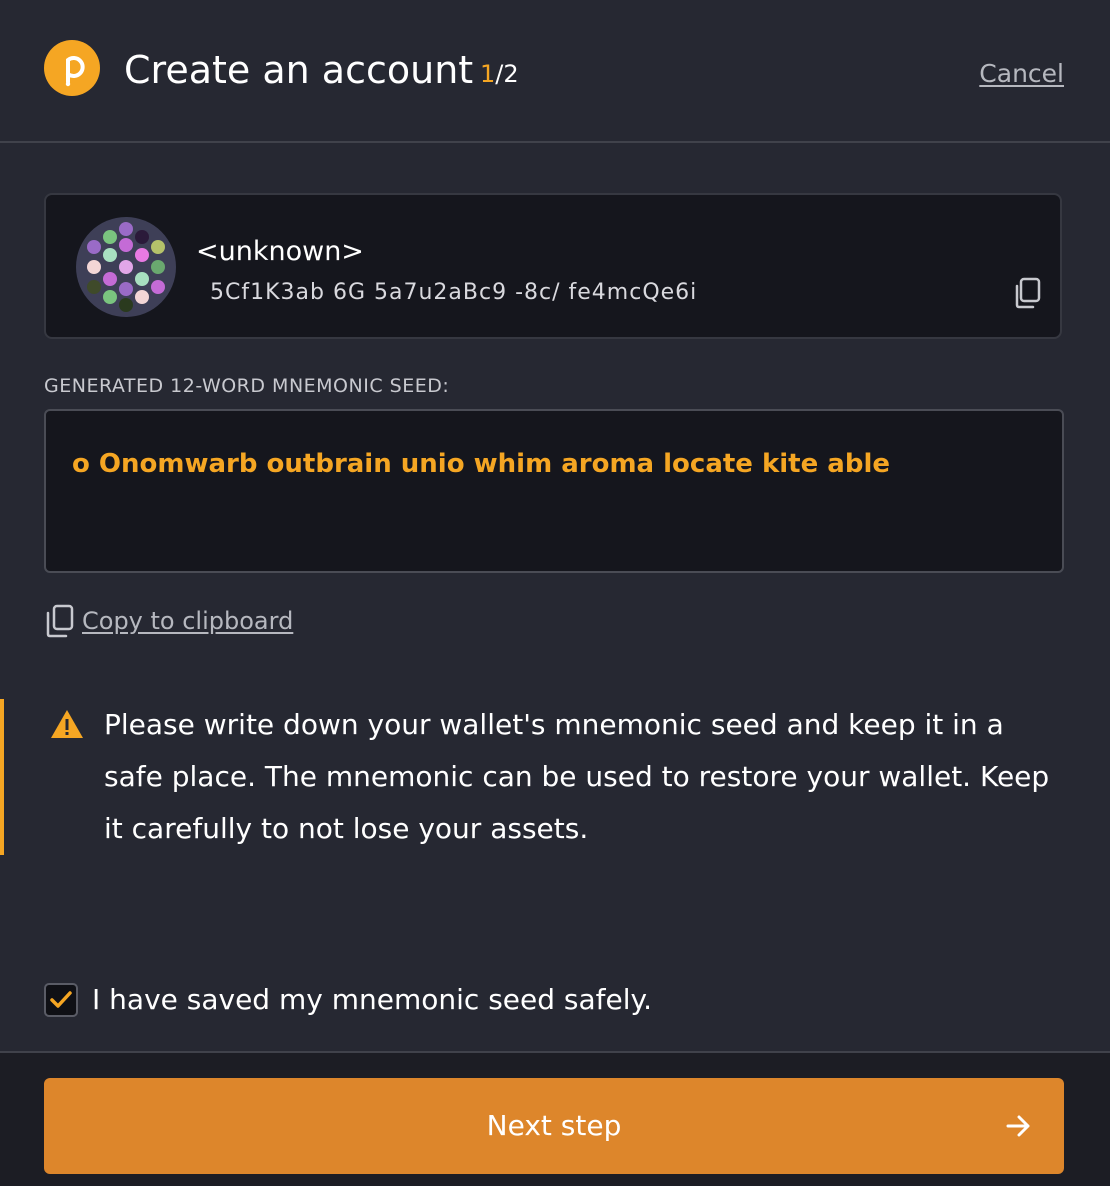 The height and width of the screenshot is (1186, 1110). What do you see at coordinates (188, 621) in the screenshot?
I see `copy-to-clipboard-label: Copy to clipboard` at bounding box center [188, 621].